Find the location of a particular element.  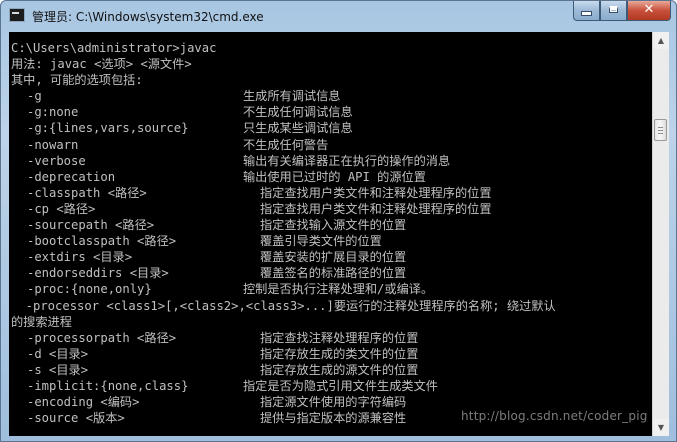

close-button: ✕ is located at coordinates (649, 11).